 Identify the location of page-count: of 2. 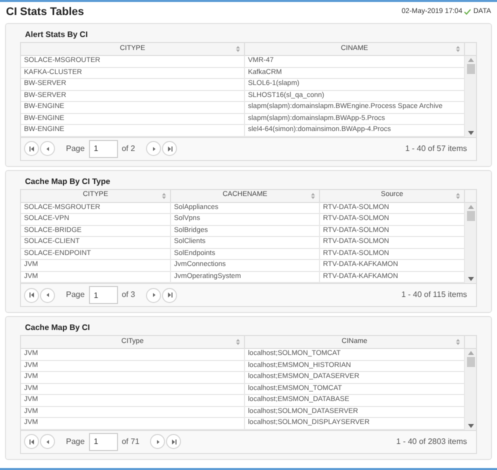
(129, 148).